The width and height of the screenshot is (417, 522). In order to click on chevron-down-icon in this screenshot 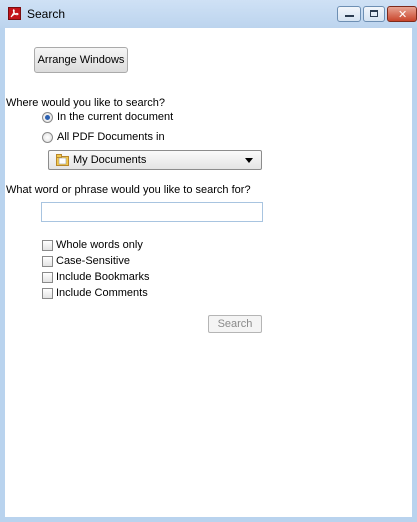, I will do `click(249, 160)`.